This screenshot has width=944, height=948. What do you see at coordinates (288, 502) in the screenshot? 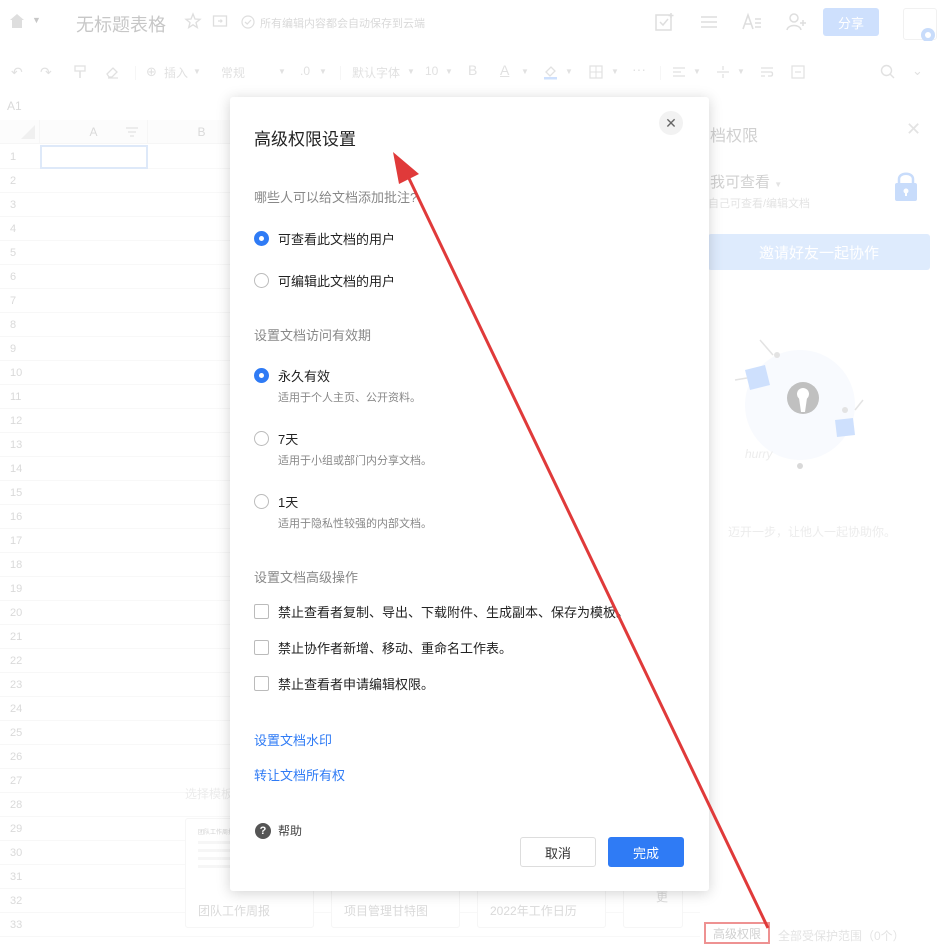
I see `radio-label: 1天` at bounding box center [288, 502].